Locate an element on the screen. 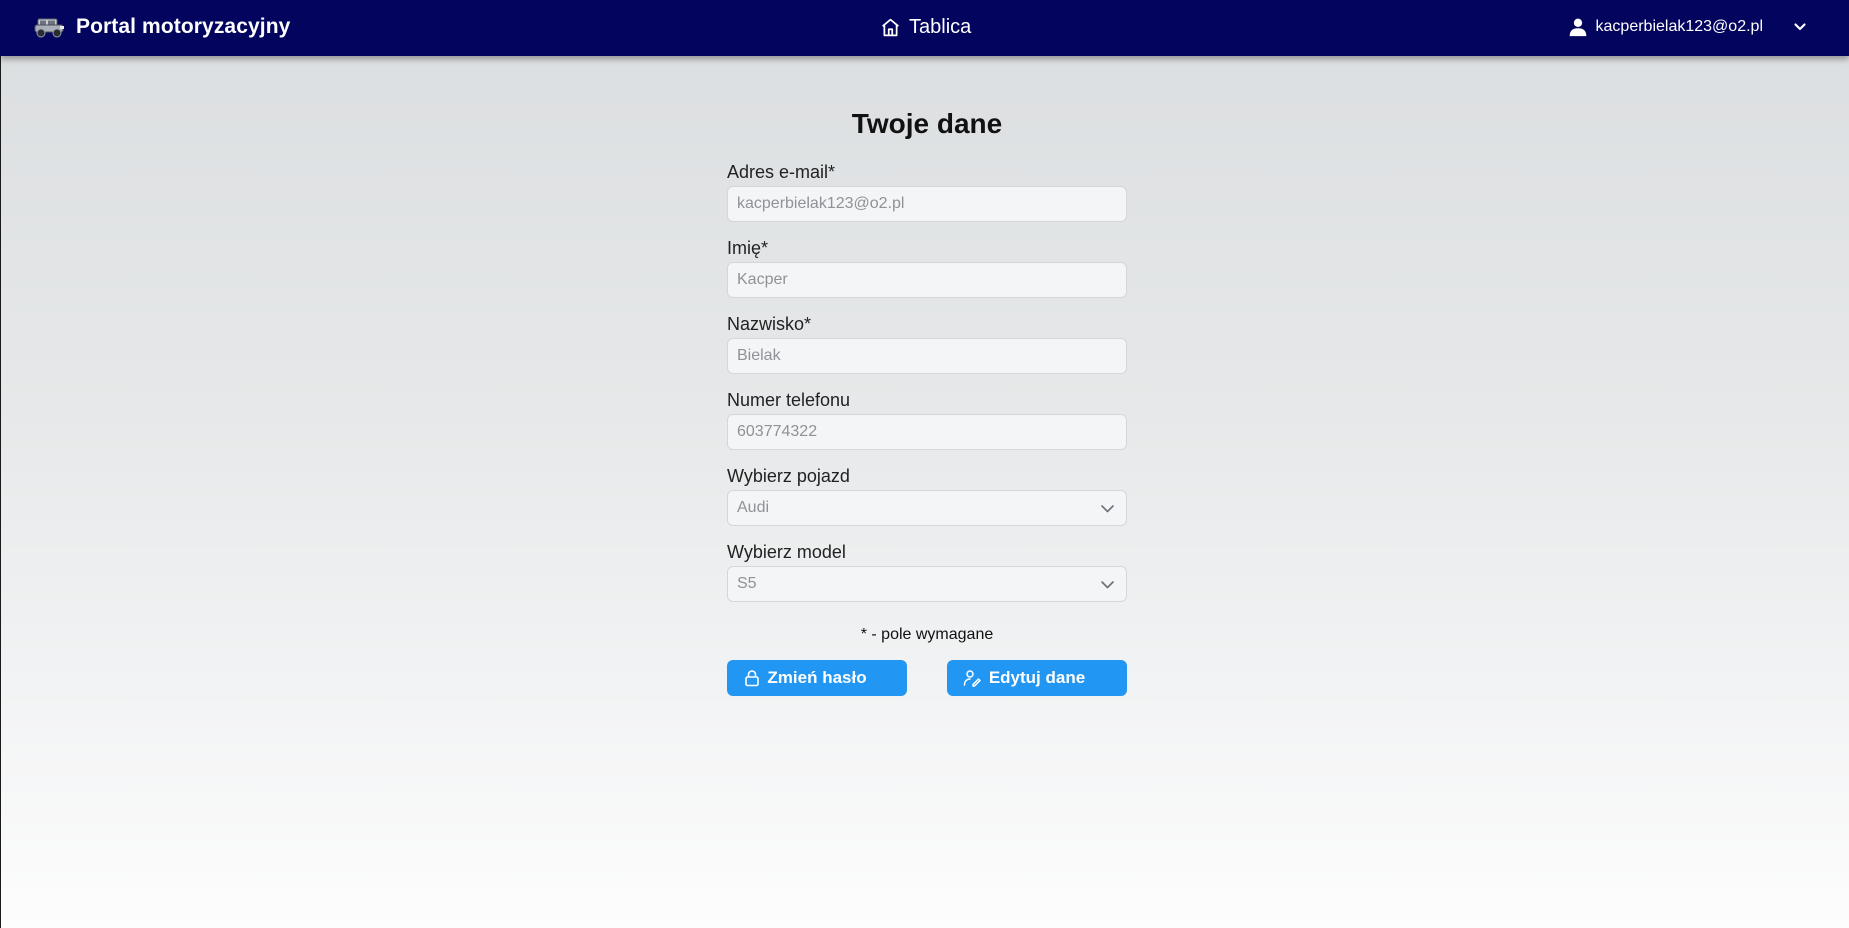 The width and height of the screenshot is (1849, 928). brand-title: Portal motoryzacyjny is located at coordinates (183, 26).